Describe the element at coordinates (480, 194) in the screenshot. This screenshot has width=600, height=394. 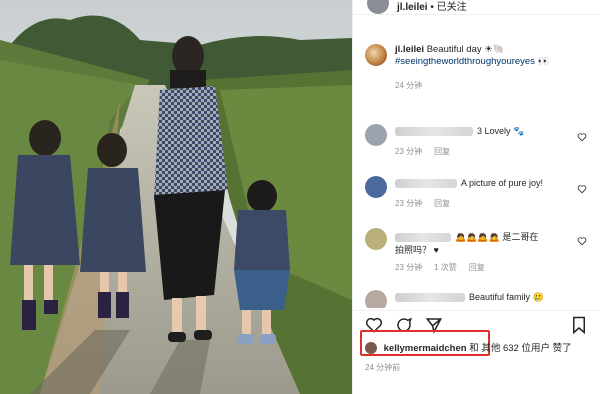
I see `comment-item: A picture of pure joy! 23 分钟 回复` at that location.